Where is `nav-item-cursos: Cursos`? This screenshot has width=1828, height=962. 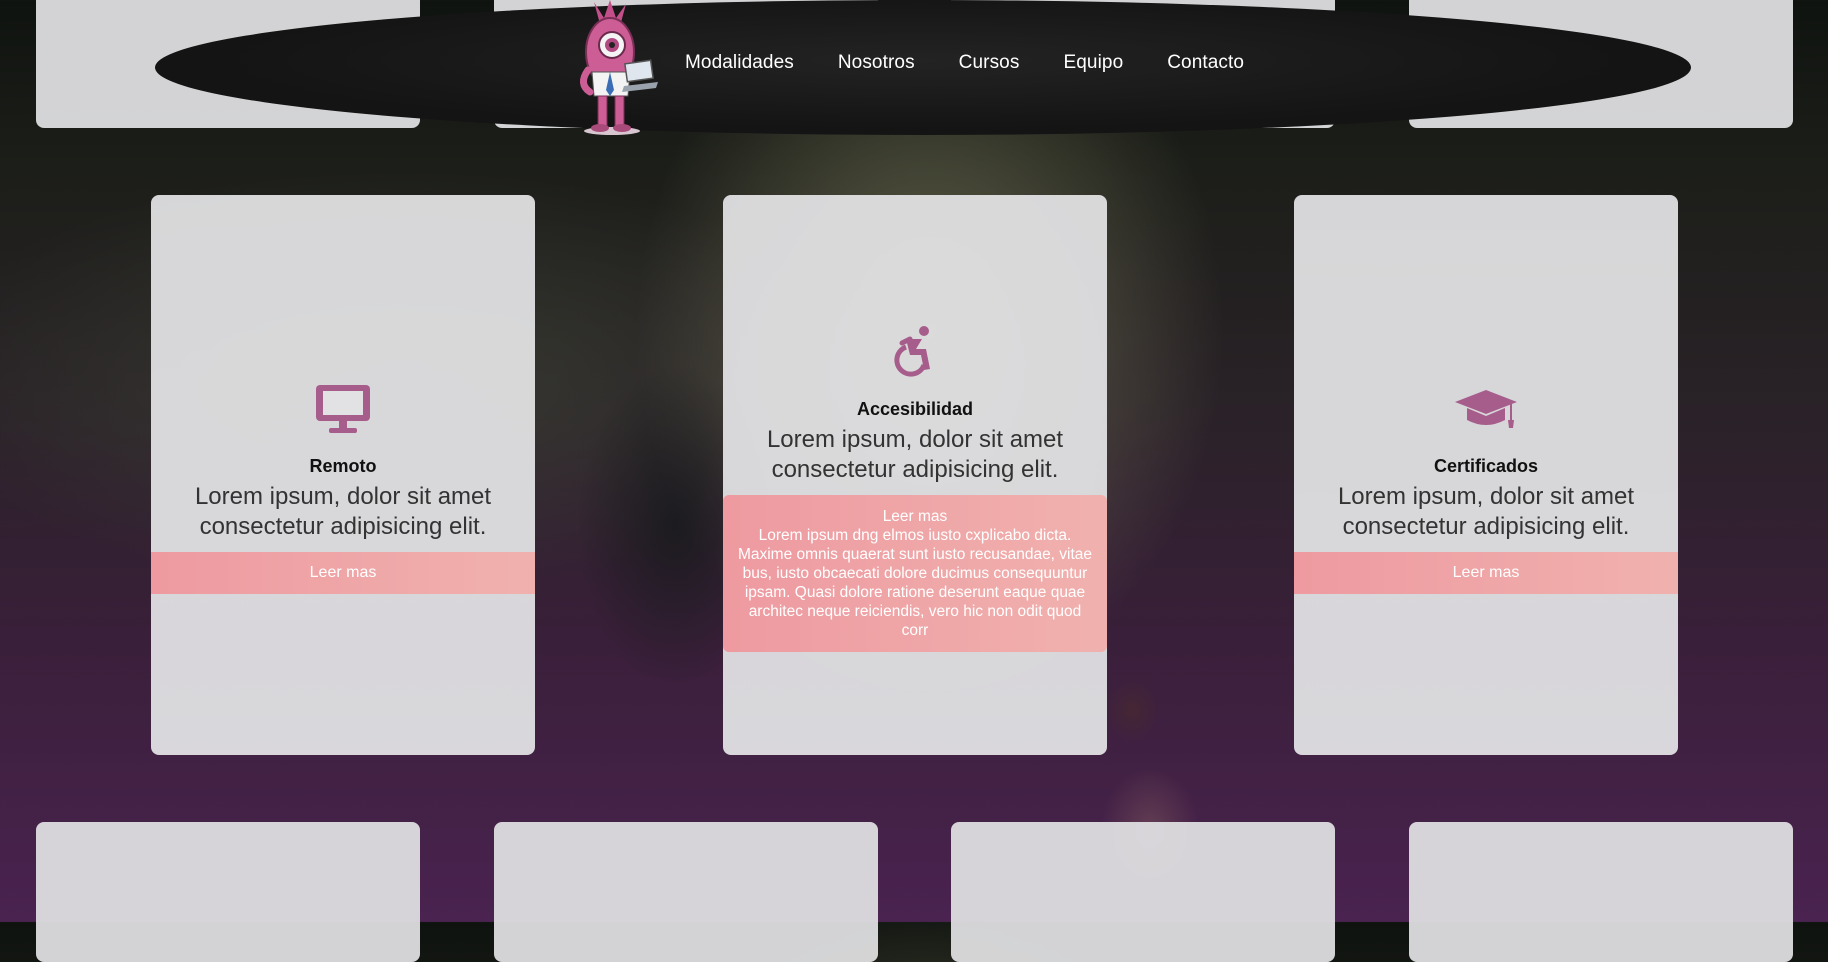 nav-item-cursos: Cursos is located at coordinates (989, 63).